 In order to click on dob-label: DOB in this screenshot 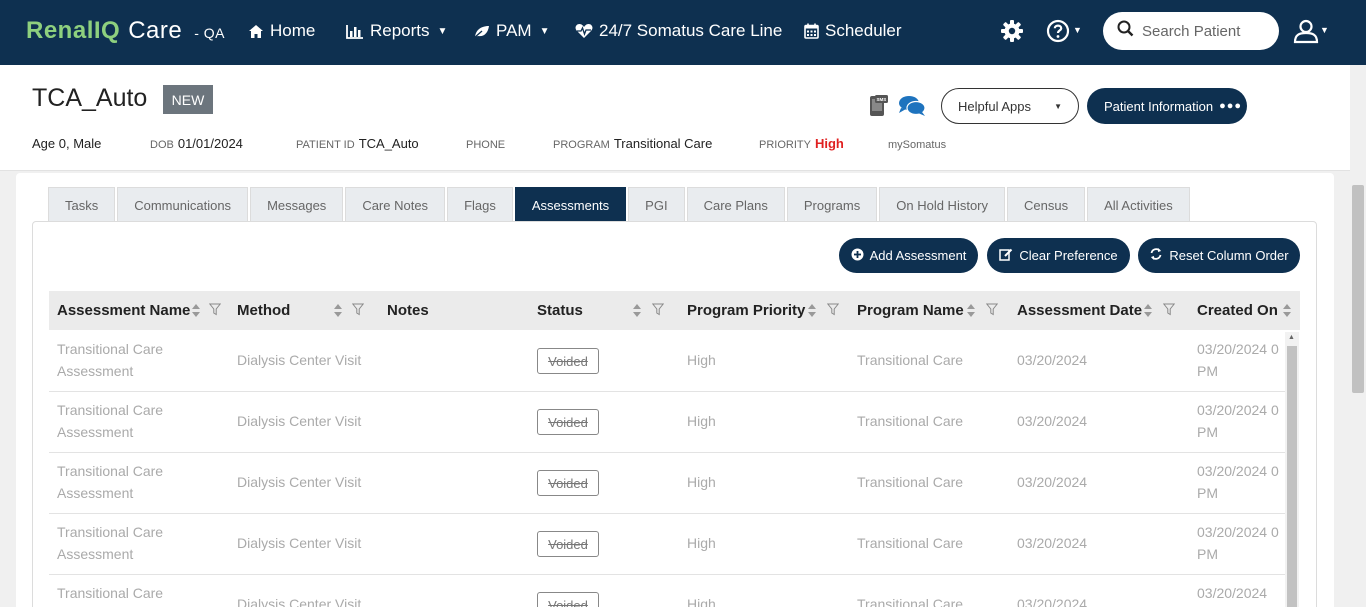, I will do `click(162, 145)`.